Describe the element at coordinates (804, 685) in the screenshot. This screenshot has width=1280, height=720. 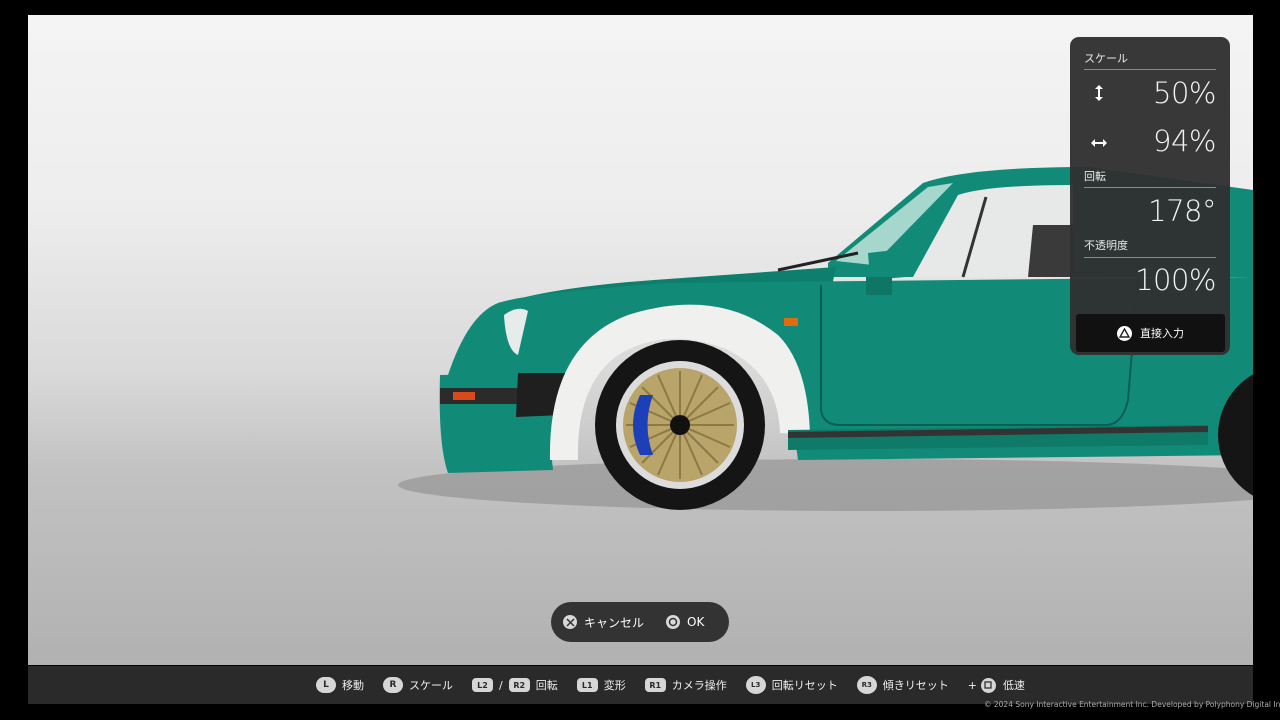
I see `hint-rotation-reset-label: 回転リセット` at that location.